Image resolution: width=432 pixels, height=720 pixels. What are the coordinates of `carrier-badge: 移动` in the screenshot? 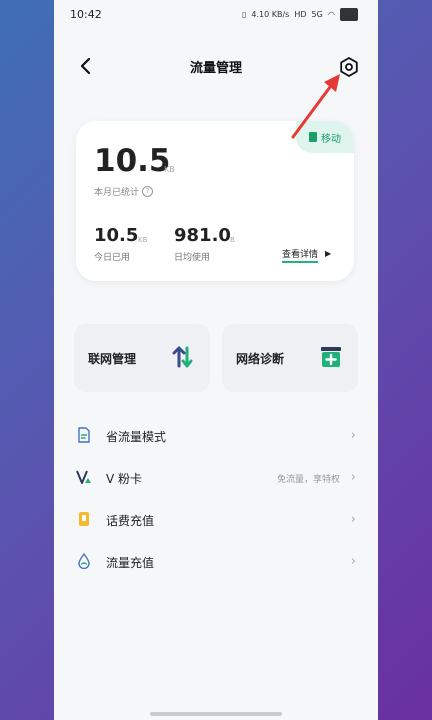 It's located at (325, 137).